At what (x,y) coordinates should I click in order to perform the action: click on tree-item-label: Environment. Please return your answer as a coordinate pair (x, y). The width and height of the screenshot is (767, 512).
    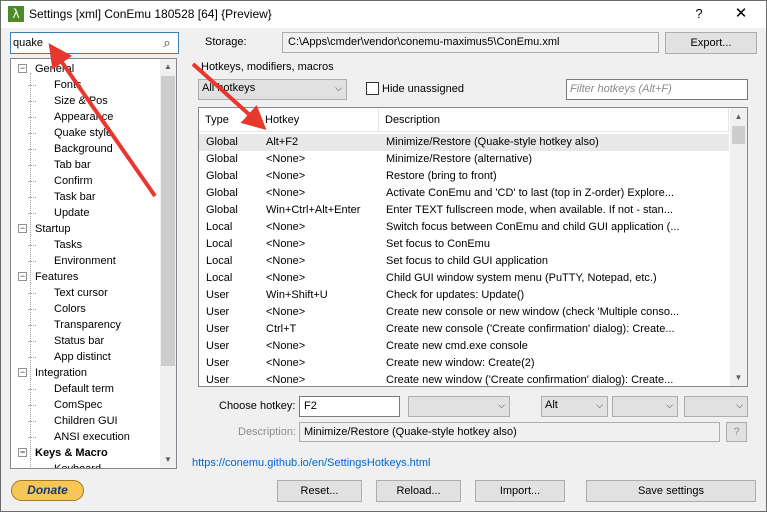
    Looking at the image, I should click on (85, 261).